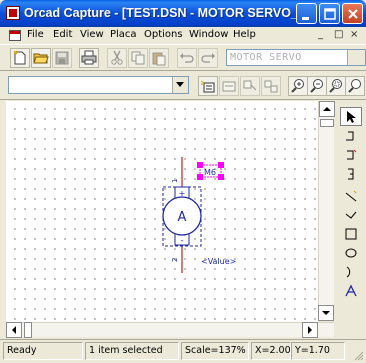  What do you see at coordinates (200, 165) in the screenshot?
I see `selection-handle` at bounding box center [200, 165].